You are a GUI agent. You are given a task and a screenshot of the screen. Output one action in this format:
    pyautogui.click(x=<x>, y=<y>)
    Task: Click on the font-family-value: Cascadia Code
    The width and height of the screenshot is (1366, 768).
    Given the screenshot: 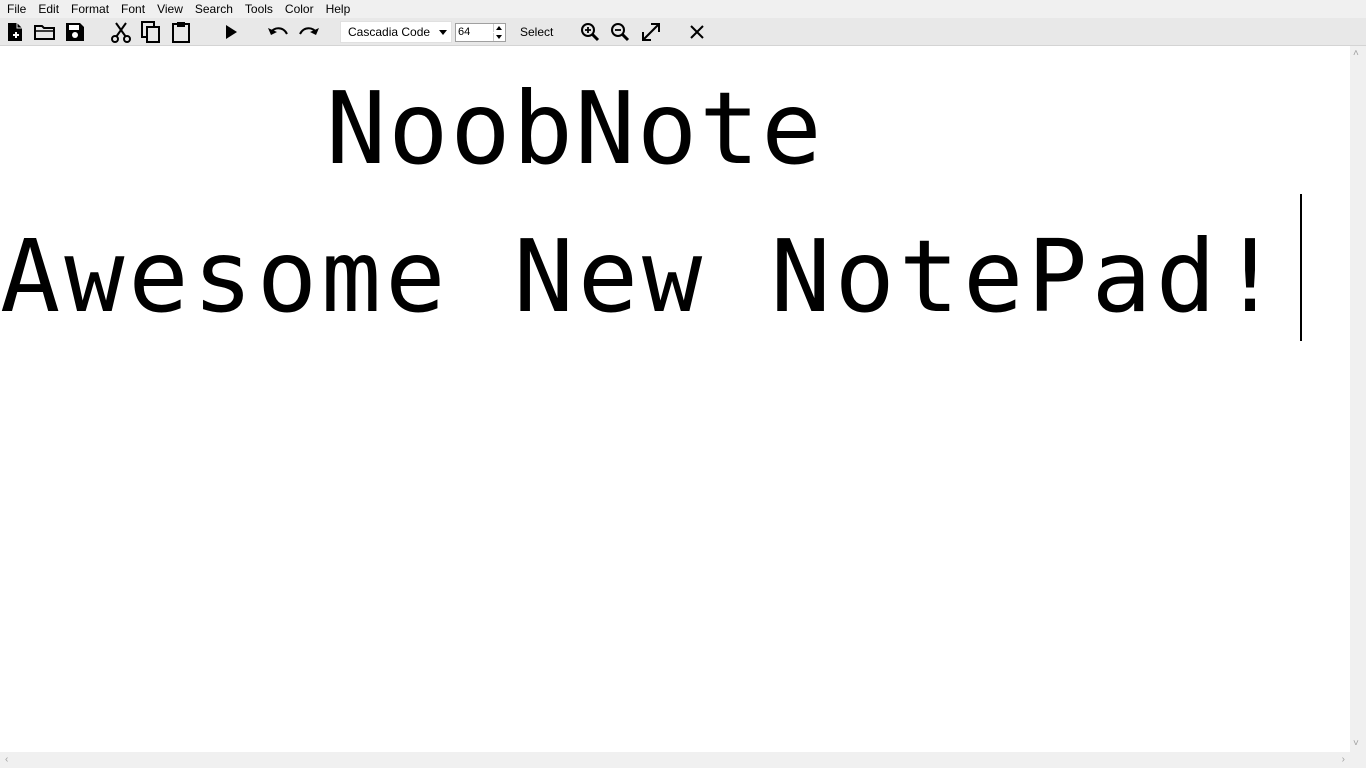 What is the action you would take?
    pyautogui.click(x=389, y=32)
    